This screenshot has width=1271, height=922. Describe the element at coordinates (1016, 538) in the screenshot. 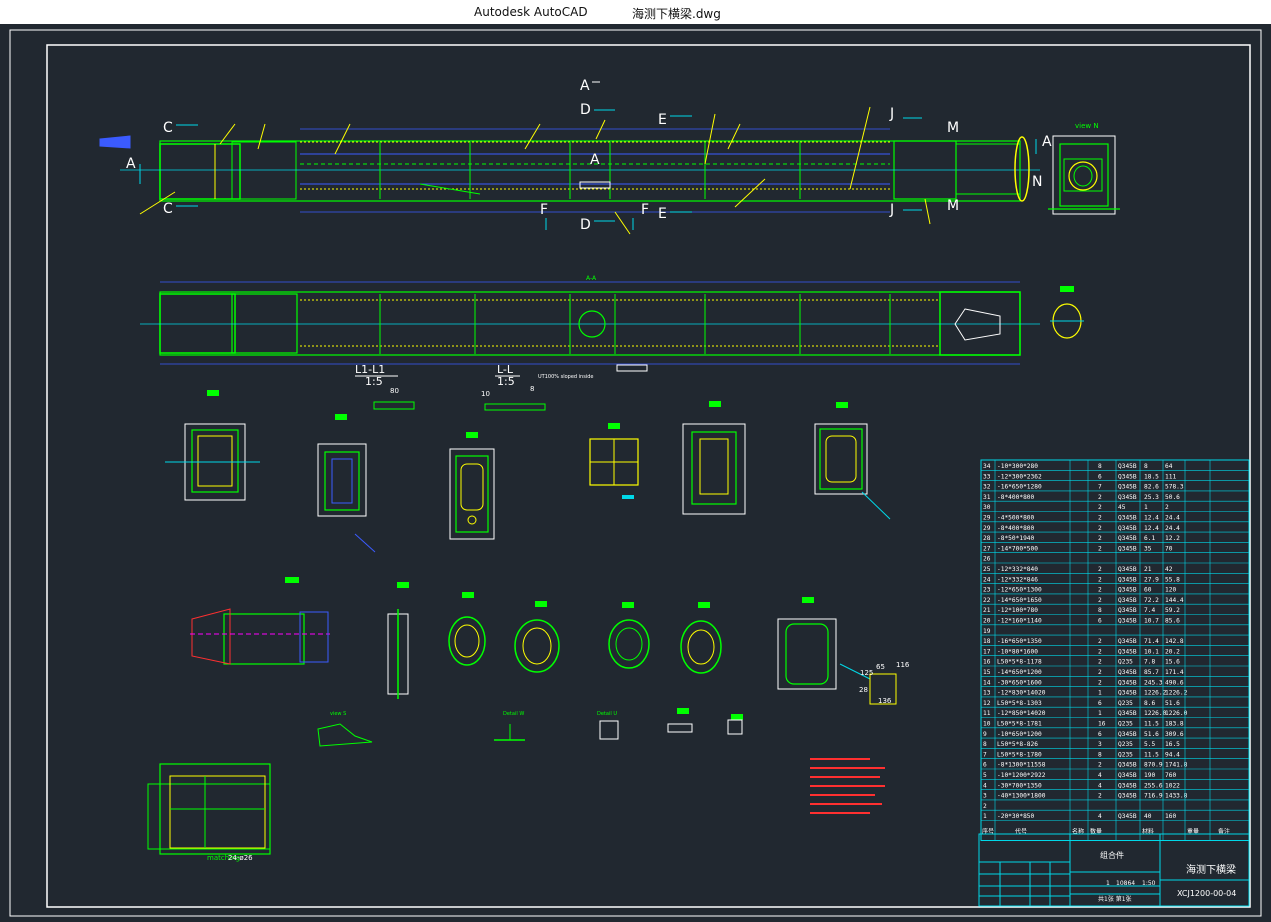

I see `table-cell-spec: -8*50*1940` at that location.